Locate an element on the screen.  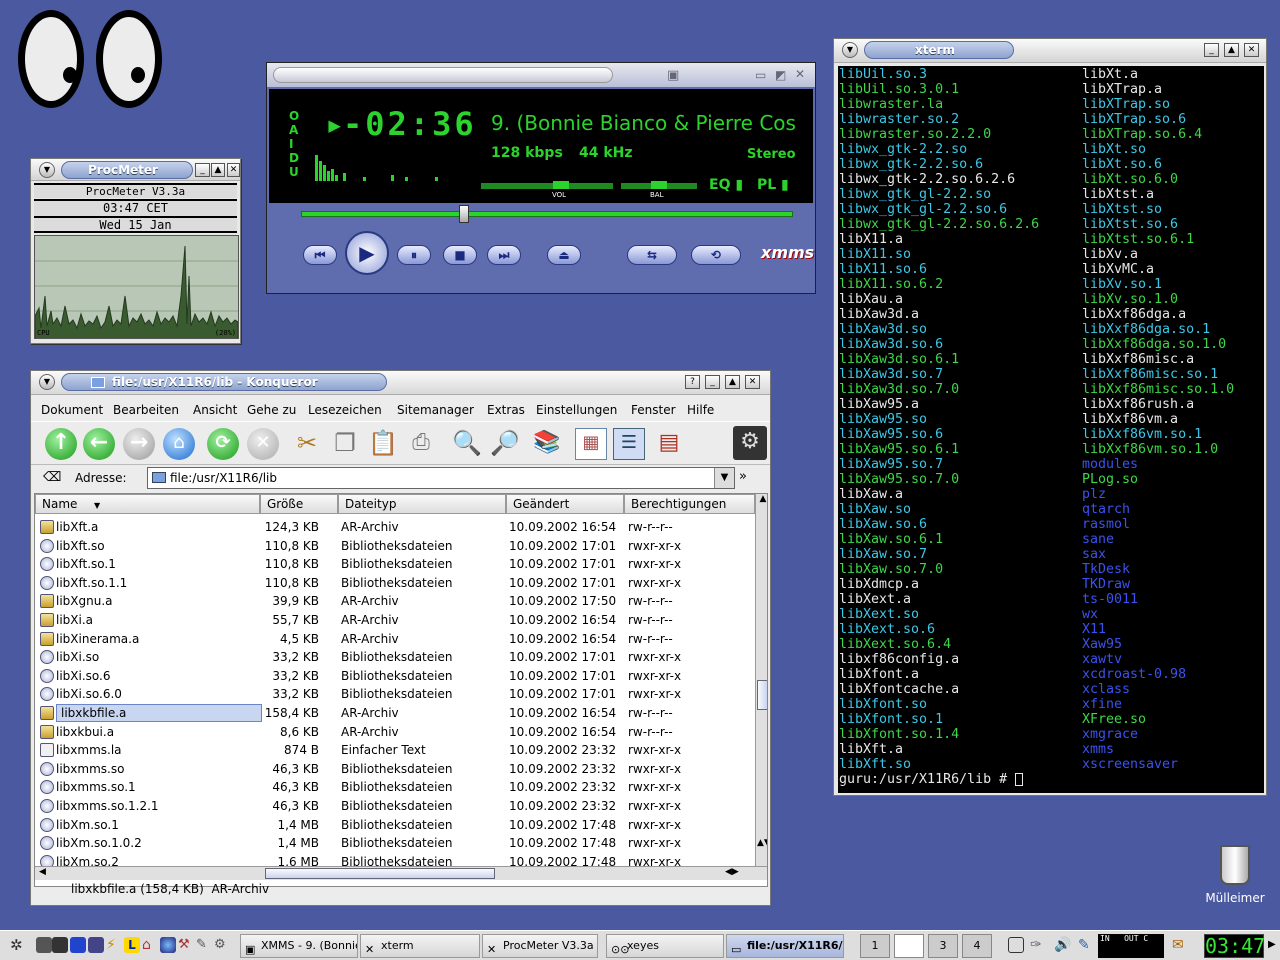
taskbar-task: ✕ ProcMeter V3.3a is located at coordinates (540, 946).